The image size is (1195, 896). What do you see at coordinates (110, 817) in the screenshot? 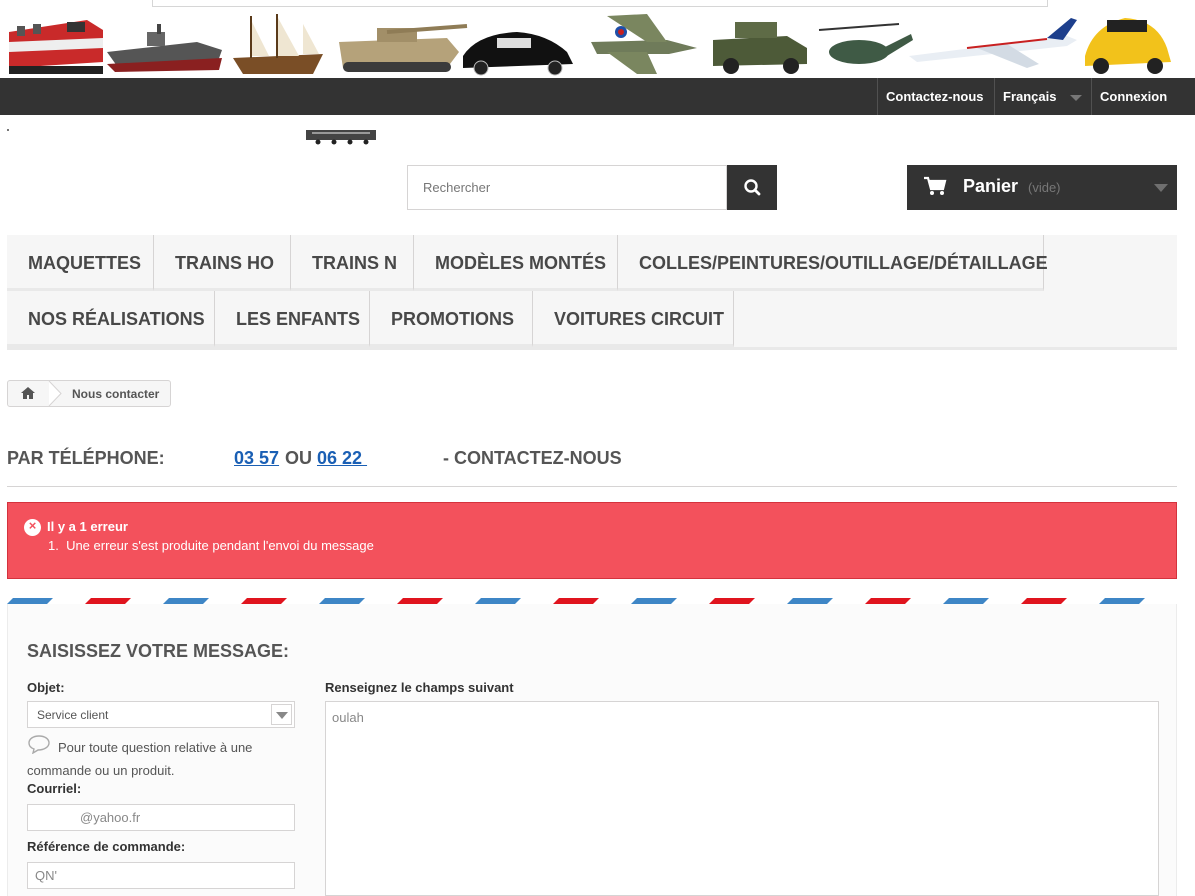
I see `email-value: @yahoo.fr` at bounding box center [110, 817].